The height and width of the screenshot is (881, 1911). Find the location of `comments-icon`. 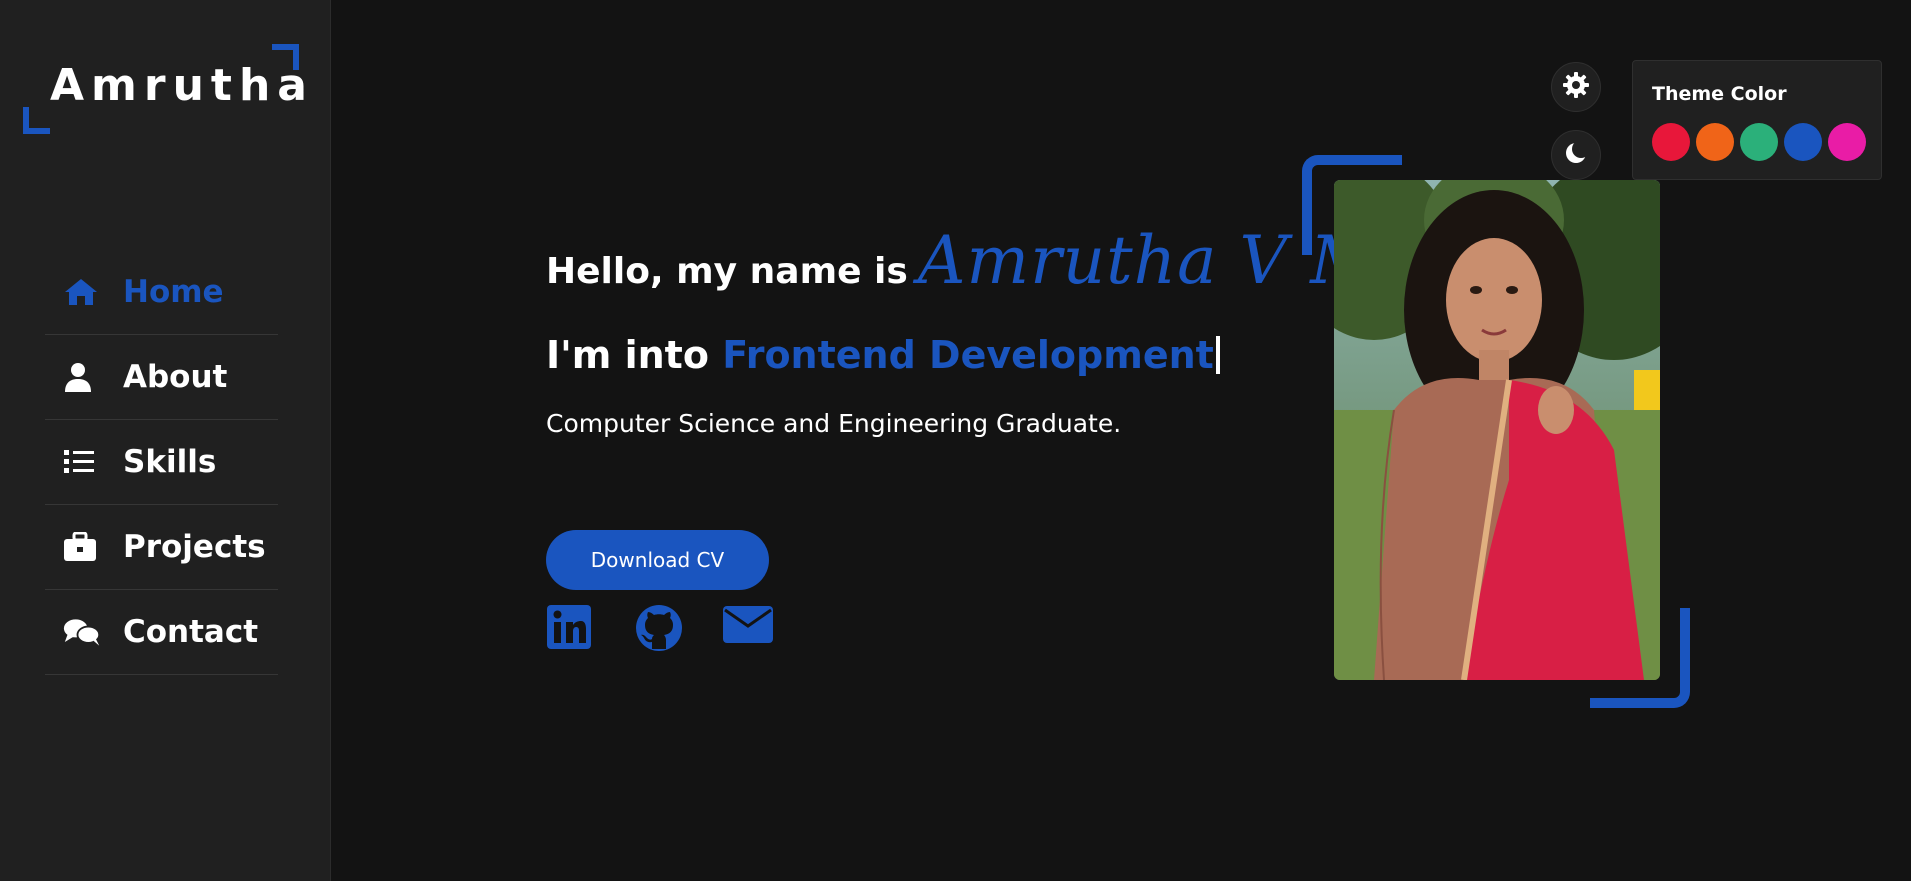

comments-icon is located at coordinates (82, 632).